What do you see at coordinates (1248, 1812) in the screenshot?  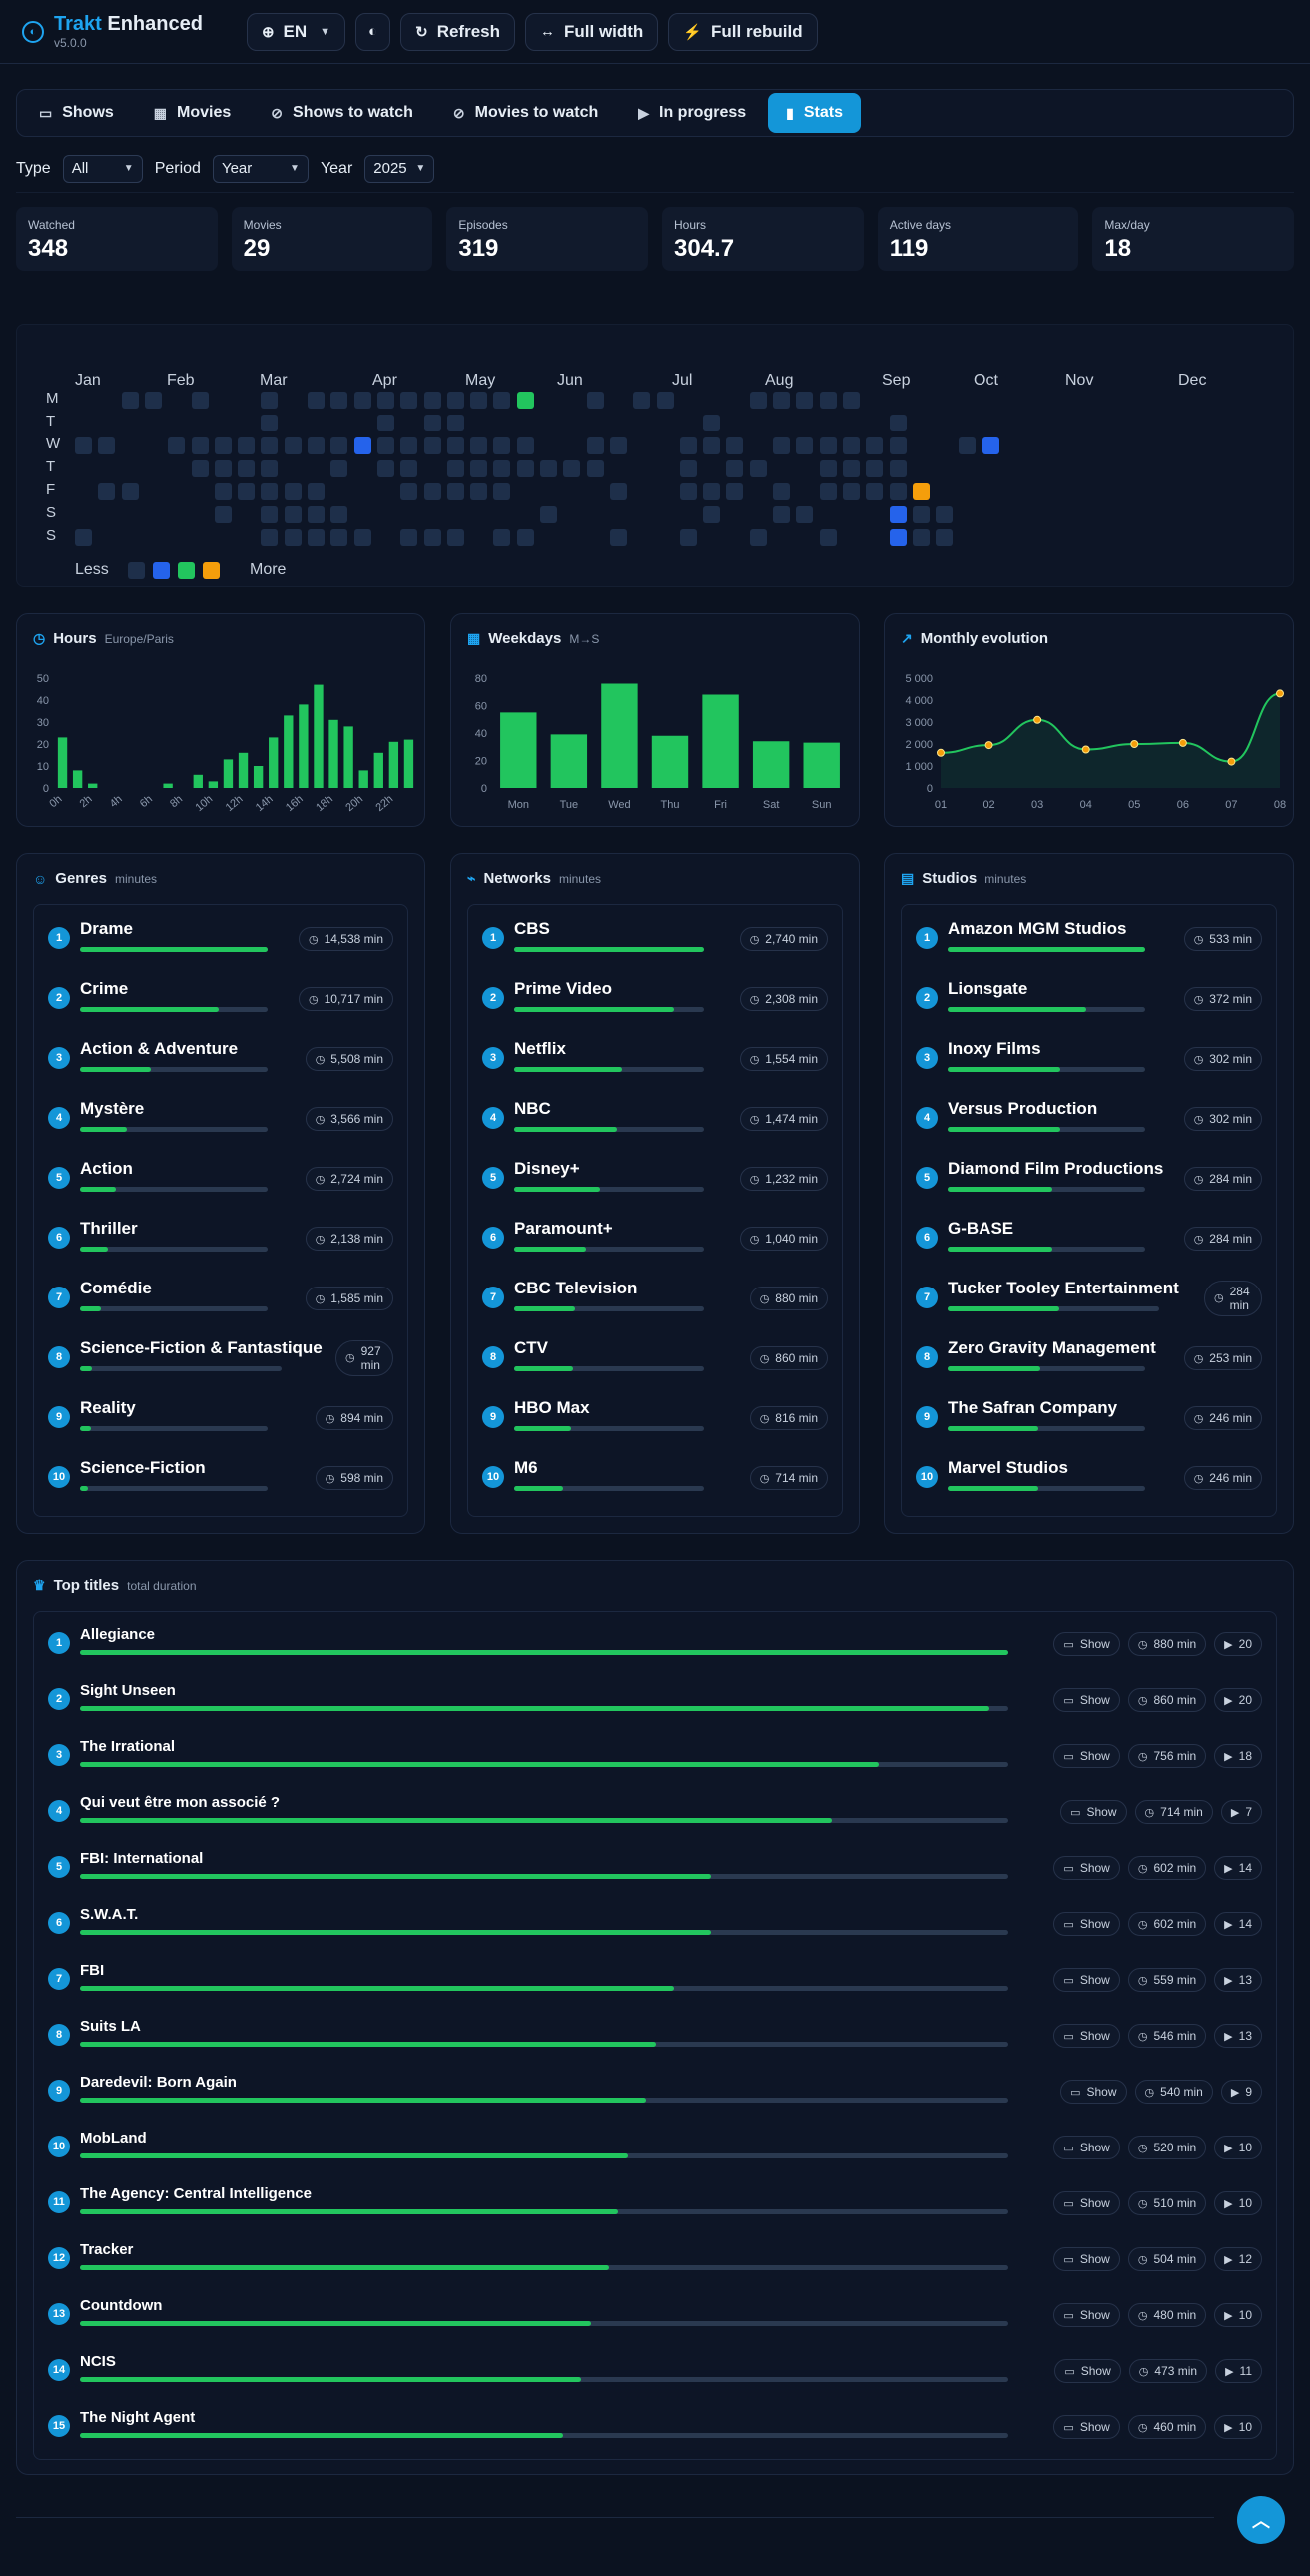 I see `plays-value: 7` at bounding box center [1248, 1812].